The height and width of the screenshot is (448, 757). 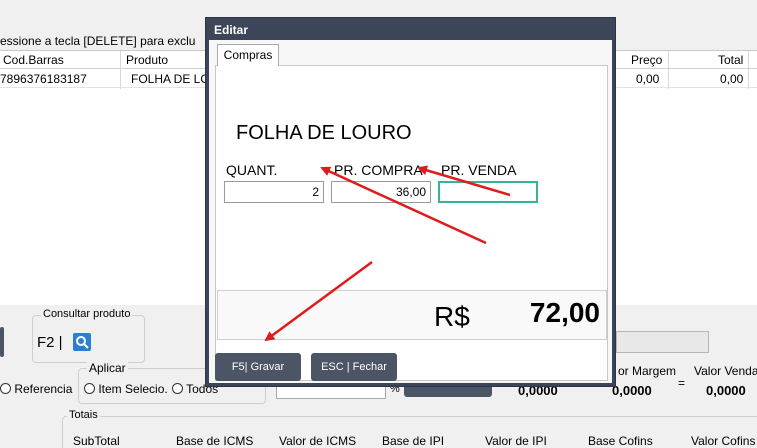 What do you see at coordinates (387, 253) in the screenshot?
I see `annotation-arrows` at bounding box center [387, 253].